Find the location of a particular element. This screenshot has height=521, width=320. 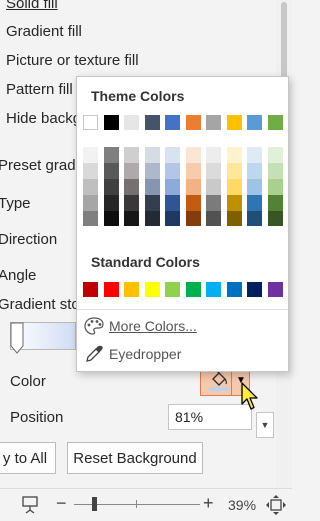

reset-background-button: Reset Background is located at coordinates (135, 458).